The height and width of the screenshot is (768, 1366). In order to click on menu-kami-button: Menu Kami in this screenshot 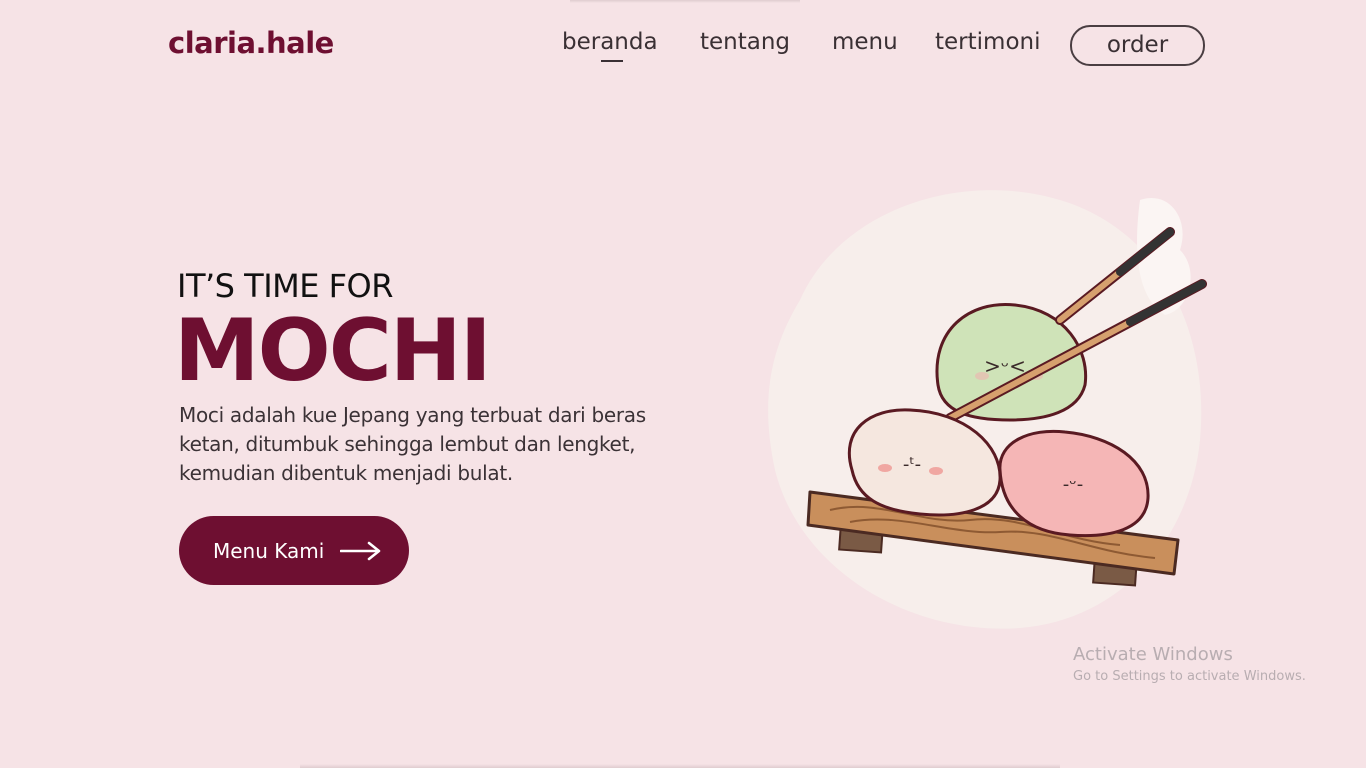, I will do `click(294, 550)`.